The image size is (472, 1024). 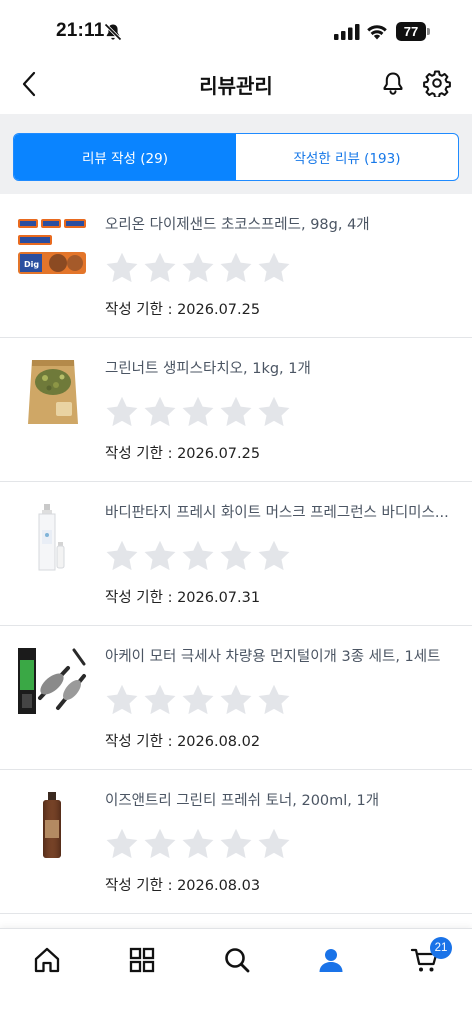 I want to click on status-bar: 21:11 77, so click(x=236, y=30).